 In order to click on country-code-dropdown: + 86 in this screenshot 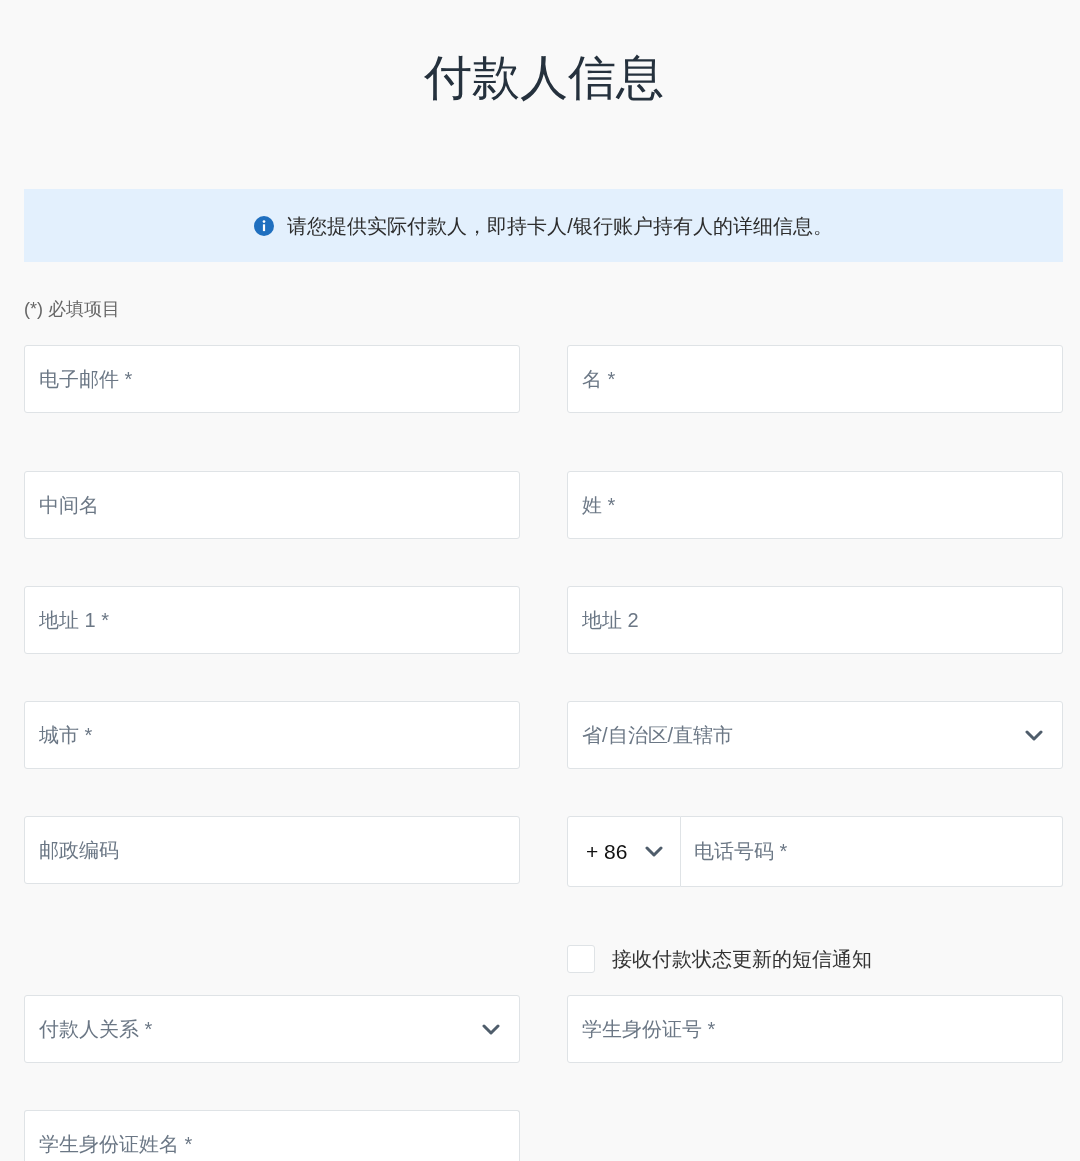, I will do `click(624, 851)`.